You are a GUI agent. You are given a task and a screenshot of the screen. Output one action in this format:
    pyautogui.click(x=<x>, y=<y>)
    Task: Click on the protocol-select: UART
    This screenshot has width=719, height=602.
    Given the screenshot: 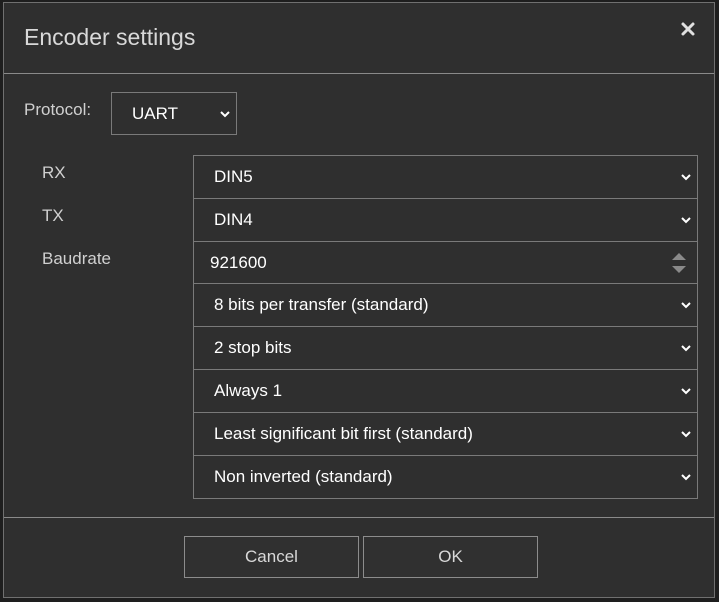 What is the action you would take?
    pyautogui.click(x=174, y=113)
    